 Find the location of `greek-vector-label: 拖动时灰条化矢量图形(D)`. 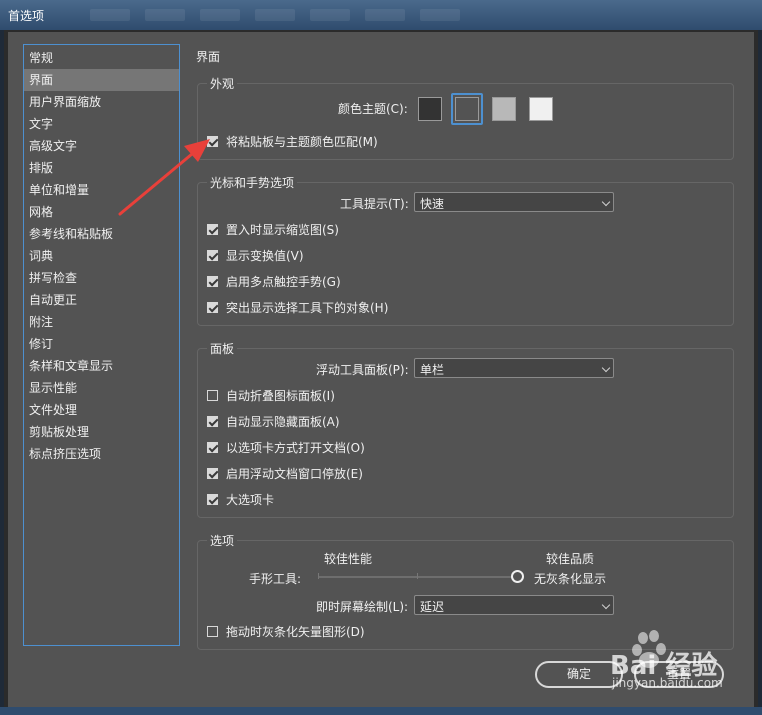

greek-vector-label: 拖动时灰条化矢量图形(D) is located at coordinates (295, 632).